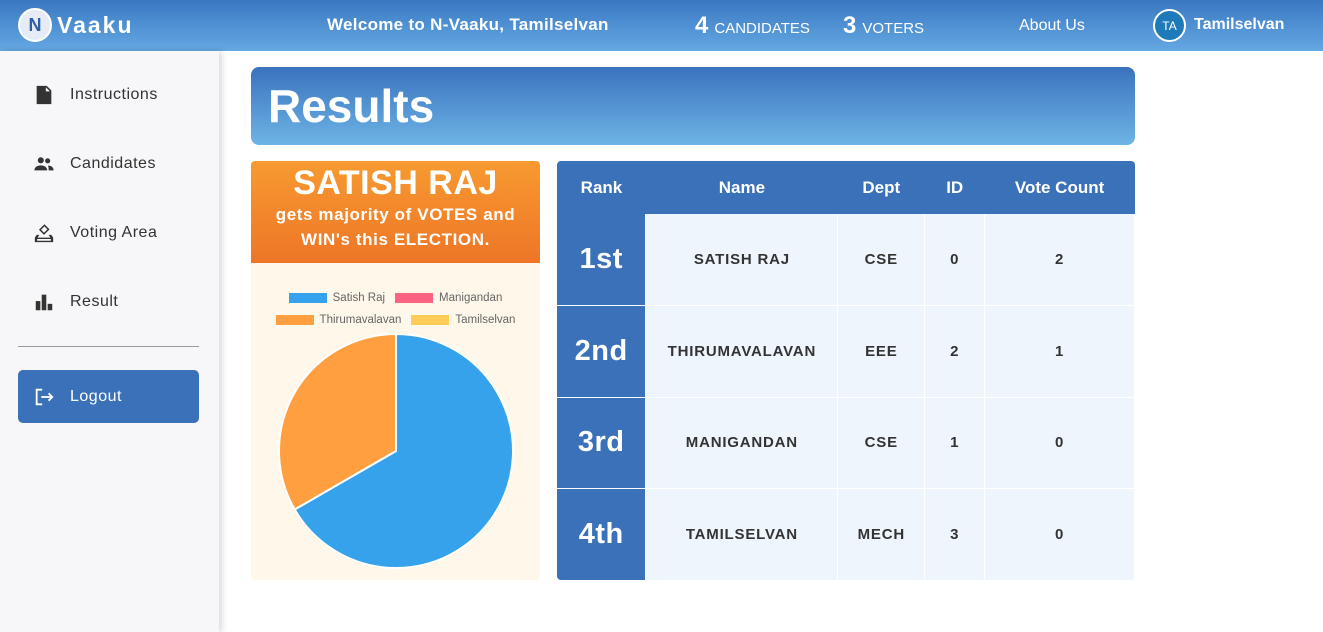 This screenshot has height=632, width=1323. Describe the element at coordinates (742, 534) in the screenshot. I see `name-cell: TAMILSELVAN` at that location.